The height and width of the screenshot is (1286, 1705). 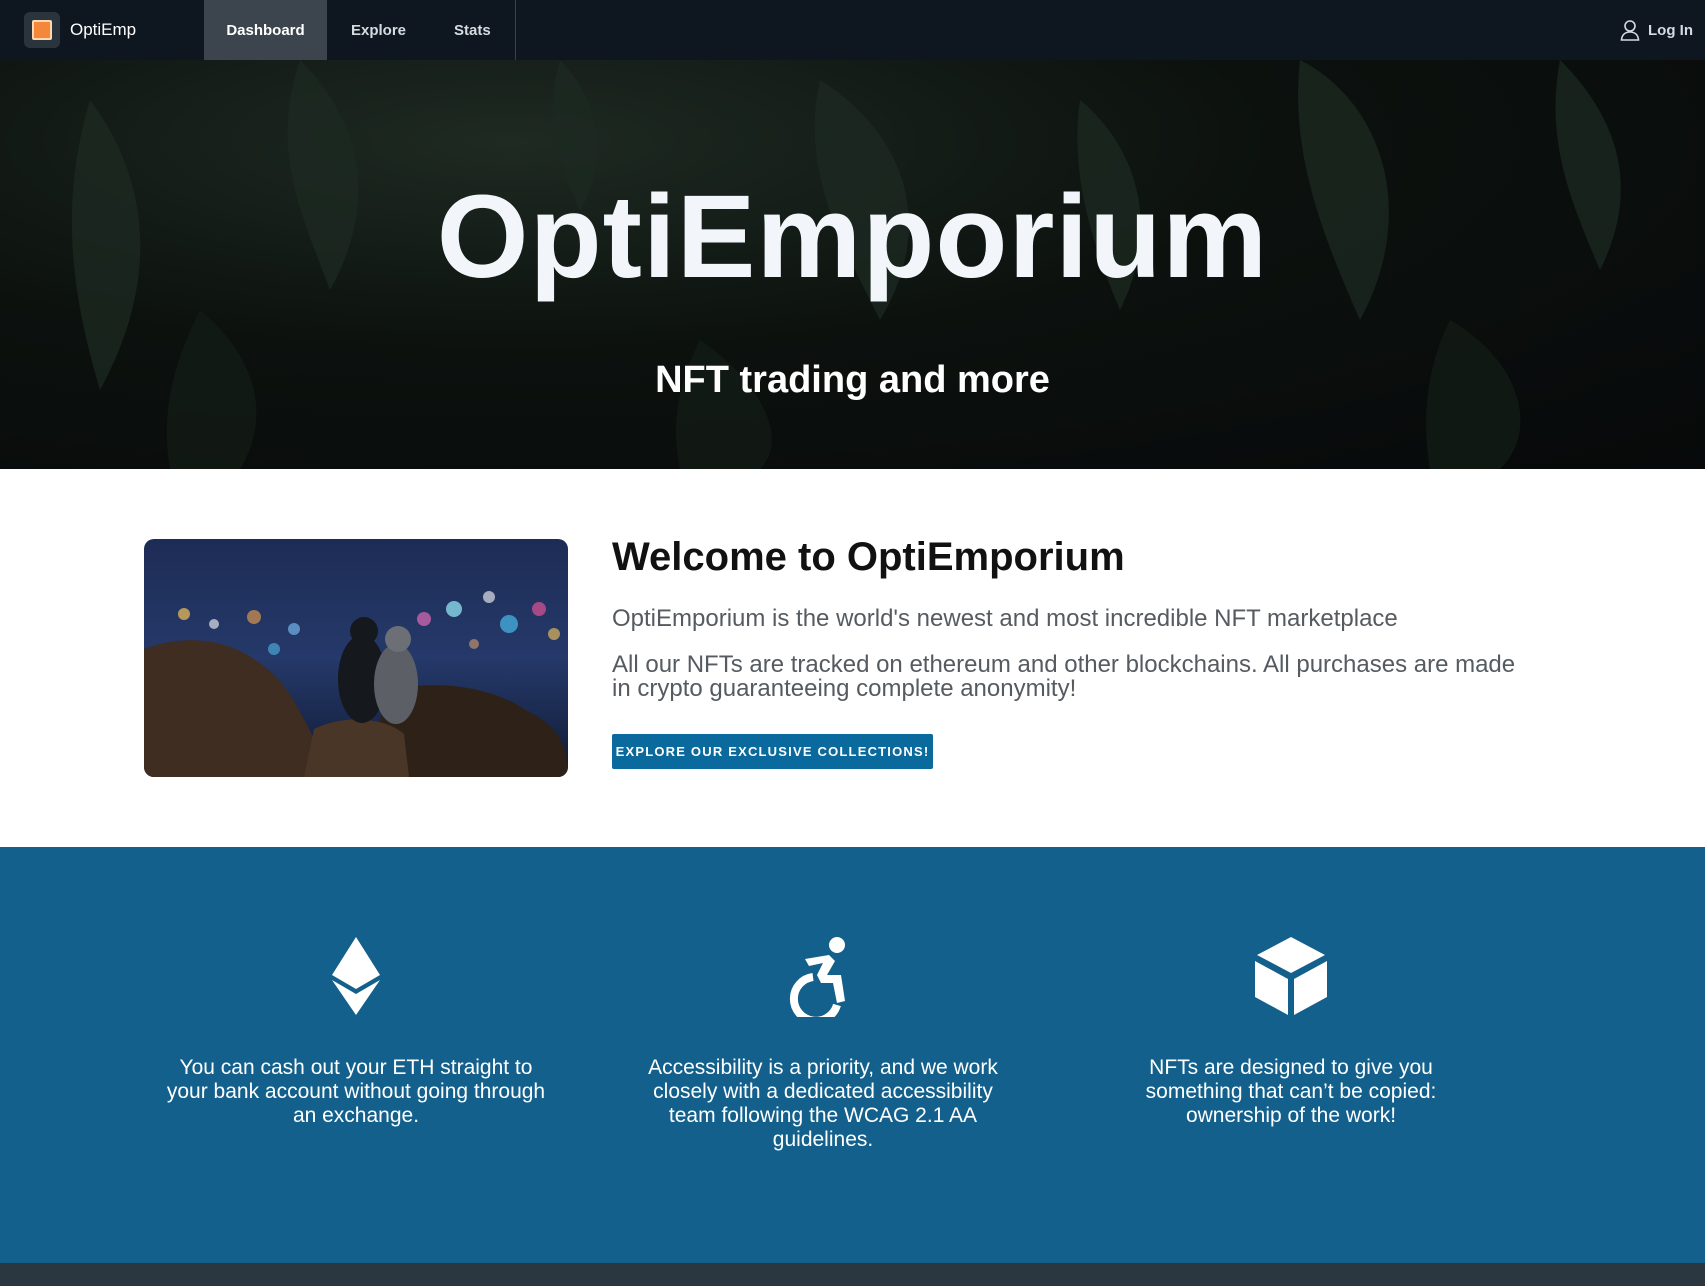 I want to click on brand-name: OptiEmp, so click(x=103, y=29).